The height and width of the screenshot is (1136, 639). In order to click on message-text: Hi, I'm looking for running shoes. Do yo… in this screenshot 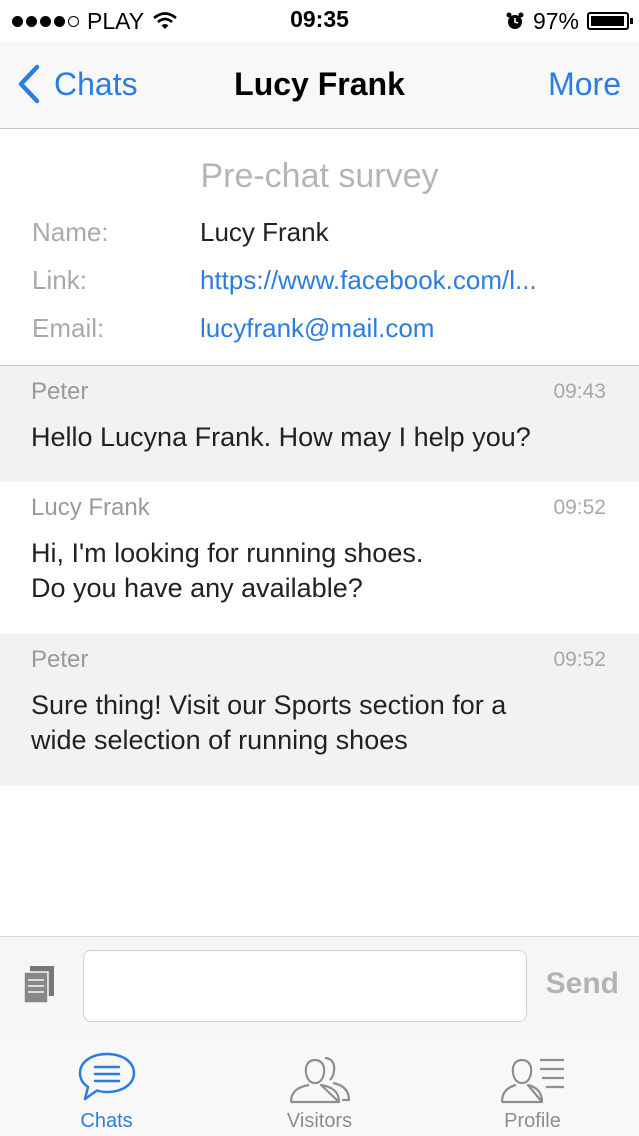, I will do `click(227, 570)`.